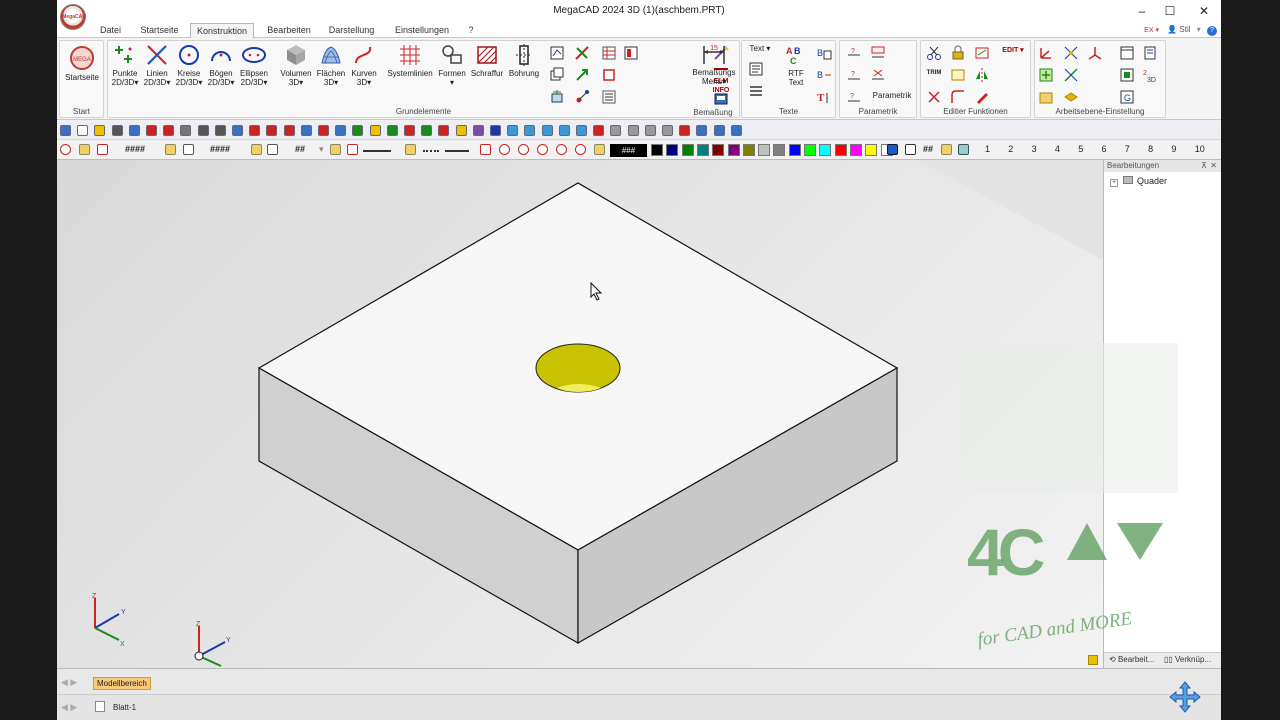  I want to click on zoom-window-icon, so click(523, 149).